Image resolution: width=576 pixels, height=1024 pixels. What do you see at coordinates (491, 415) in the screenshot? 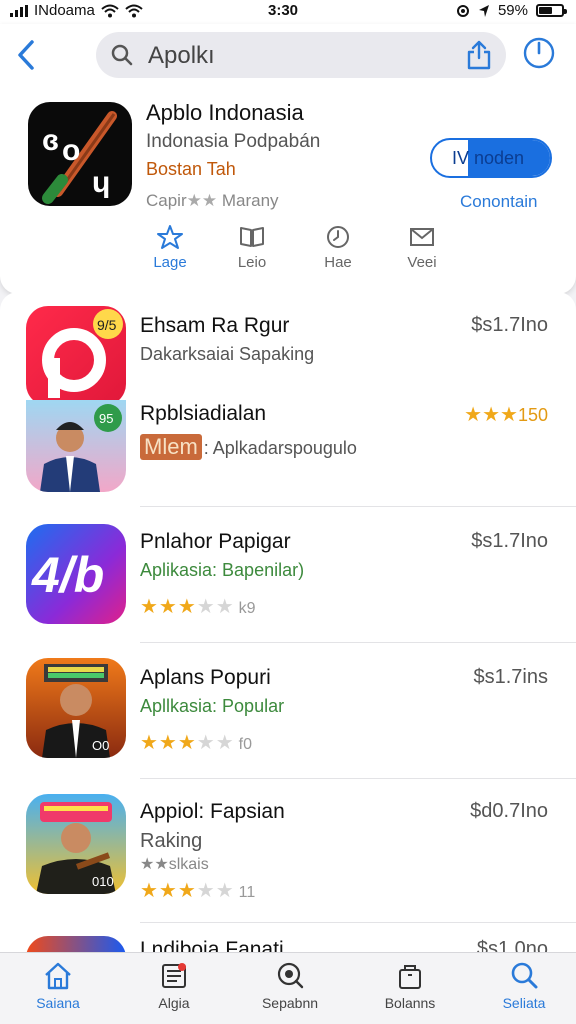
I see `rating-stars: ★★★` at bounding box center [491, 415].